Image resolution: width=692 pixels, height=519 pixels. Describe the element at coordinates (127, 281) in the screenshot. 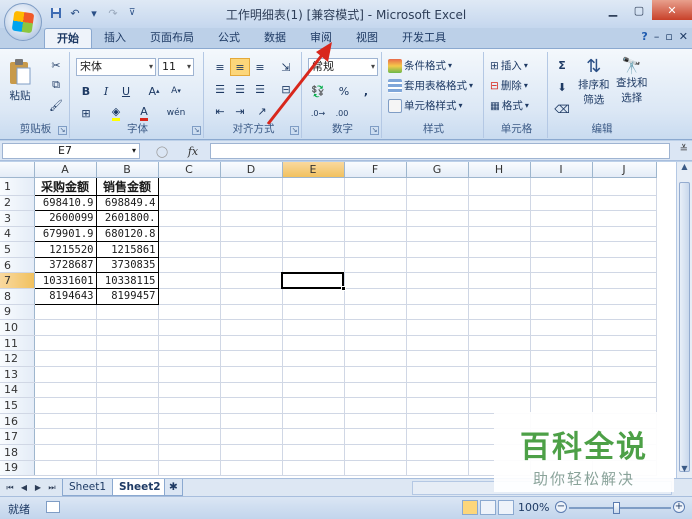

I see `data-cell: 10338115` at that location.